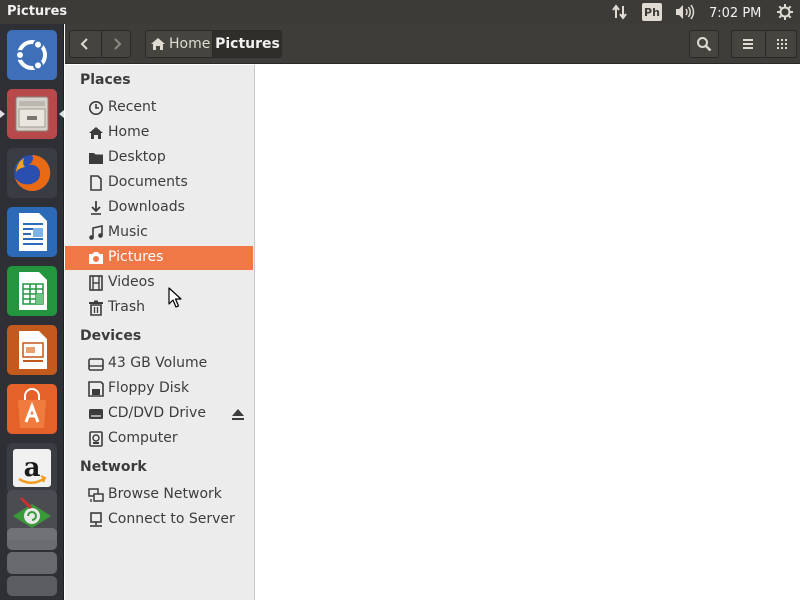  I want to click on sidebar-item-floppy: Floppy Disk, so click(159, 389).